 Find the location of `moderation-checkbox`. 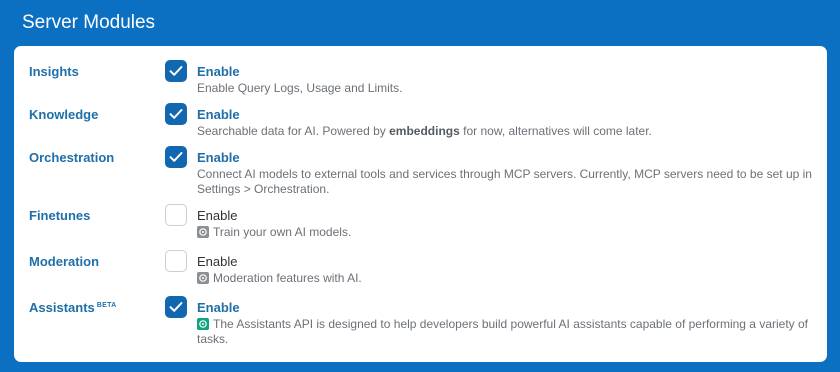

moderation-checkbox is located at coordinates (176, 261).